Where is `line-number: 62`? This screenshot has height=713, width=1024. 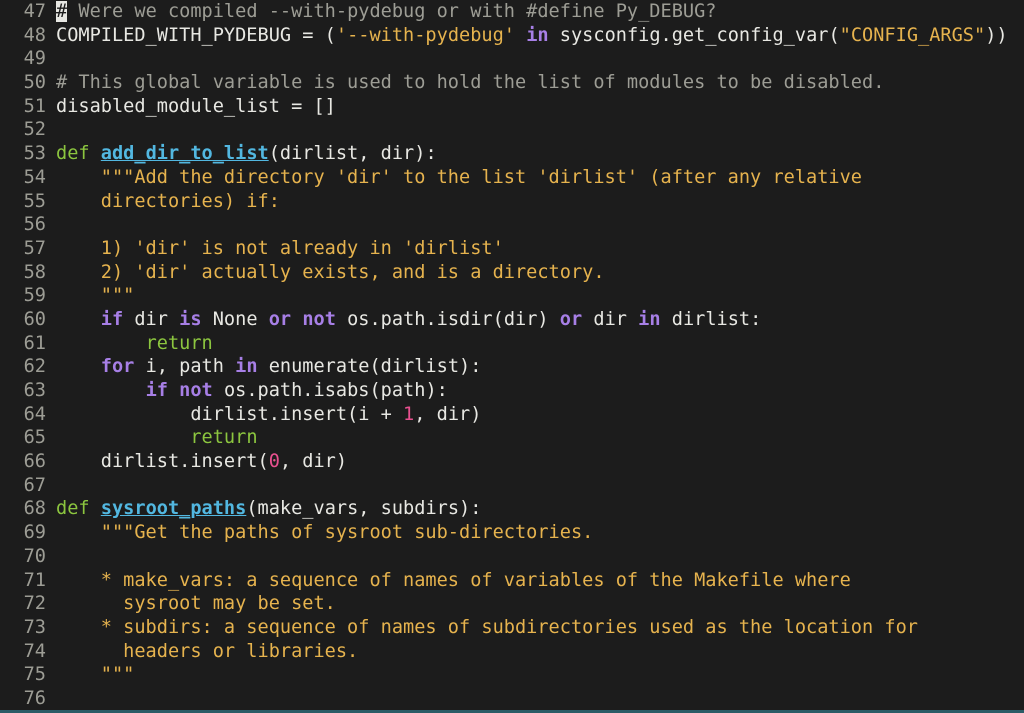 line-number: 62 is located at coordinates (34, 367).